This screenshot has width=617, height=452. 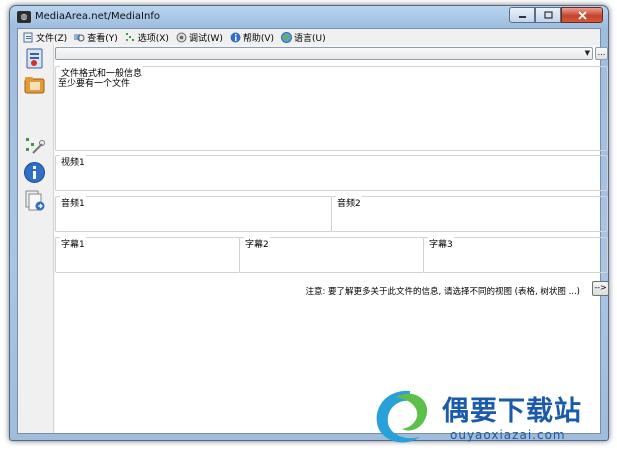 What do you see at coordinates (587, 53) in the screenshot?
I see `chevron-down-icon: ▼` at bounding box center [587, 53].